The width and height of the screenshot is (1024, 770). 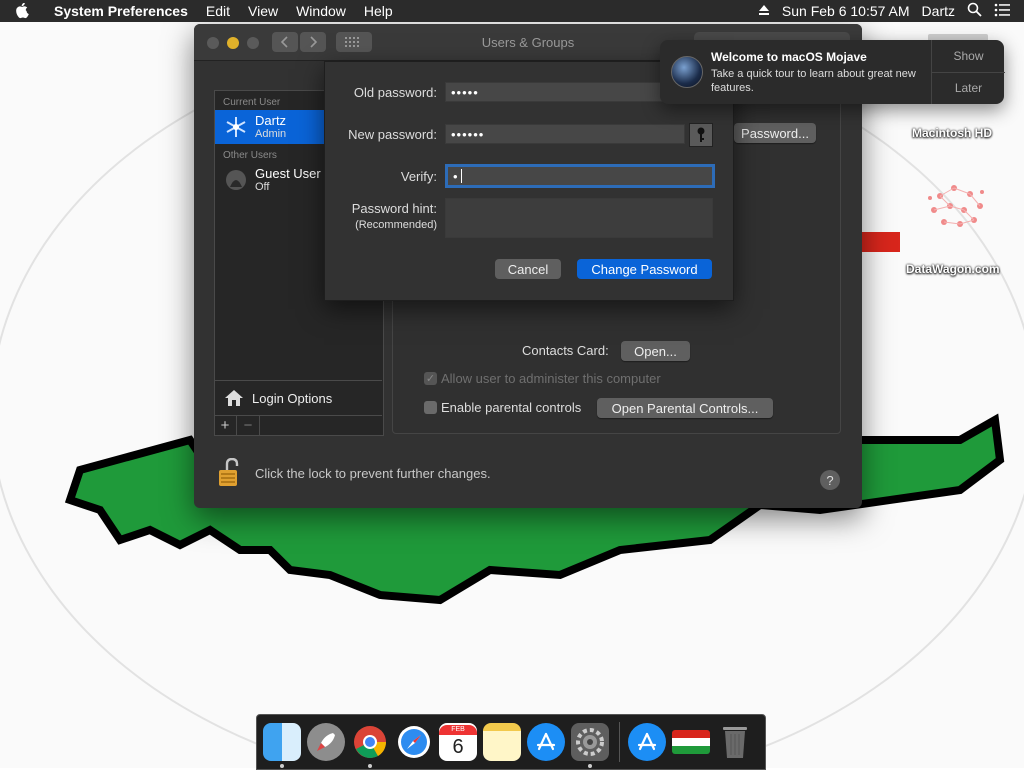 I want to click on password-hint-field, so click(x=579, y=218).